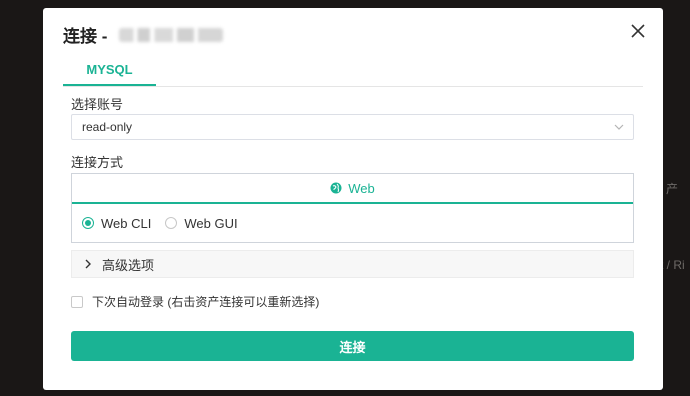 The width and height of the screenshot is (690, 396). I want to click on dialog-title: 连接 -, so click(143, 34).